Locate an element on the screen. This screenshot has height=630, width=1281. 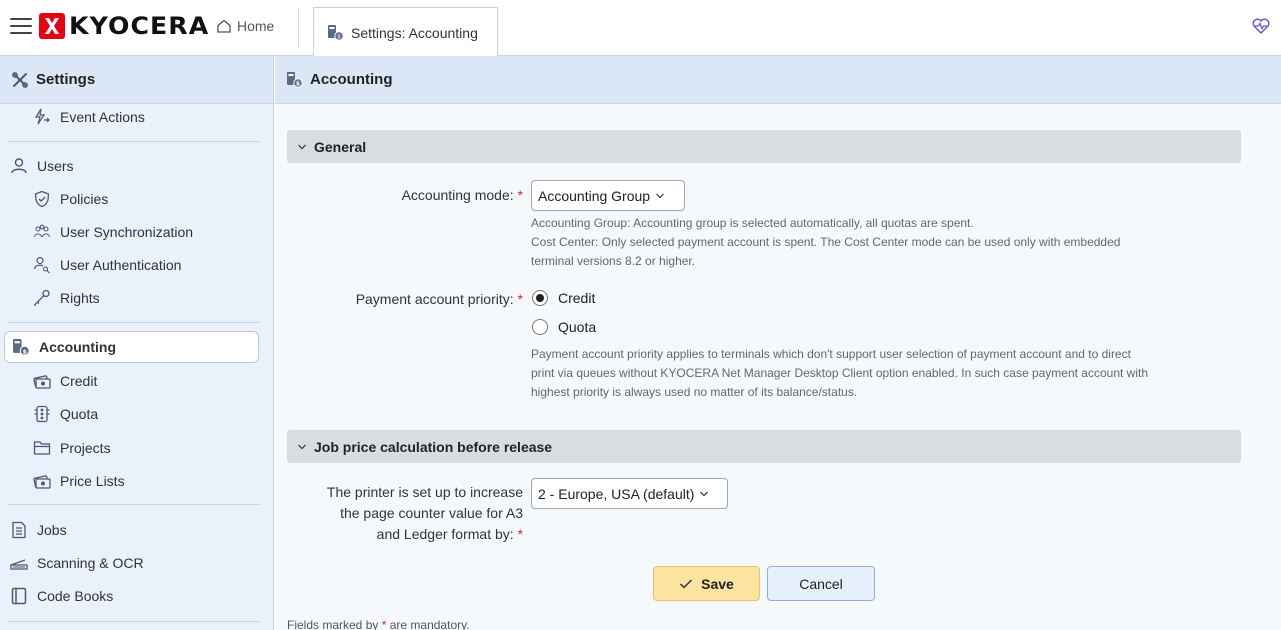
payment-priority-label-text: Payment account priority: is located at coordinates (434, 299).